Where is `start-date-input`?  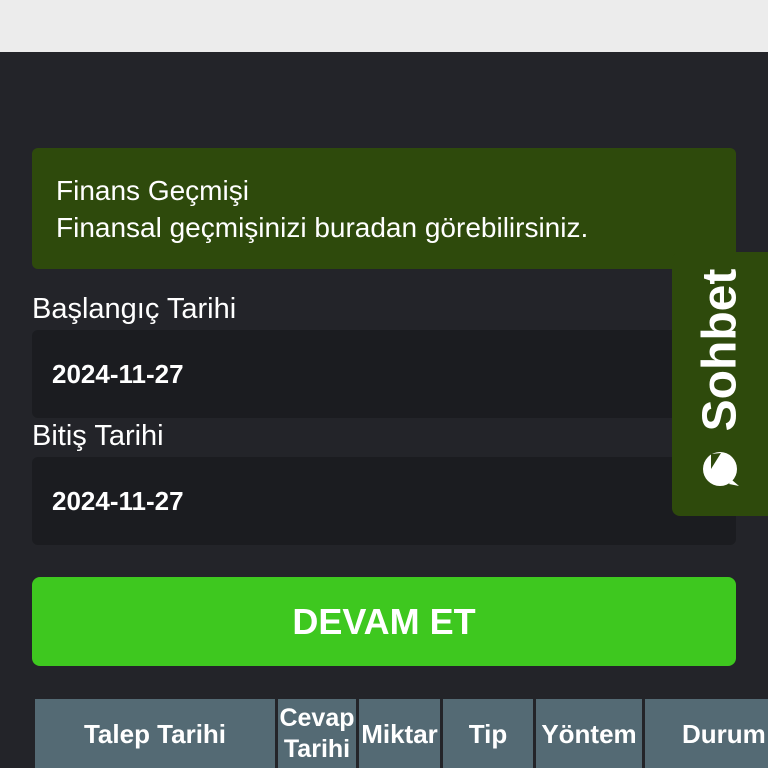 start-date-input is located at coordinates (384, 374).